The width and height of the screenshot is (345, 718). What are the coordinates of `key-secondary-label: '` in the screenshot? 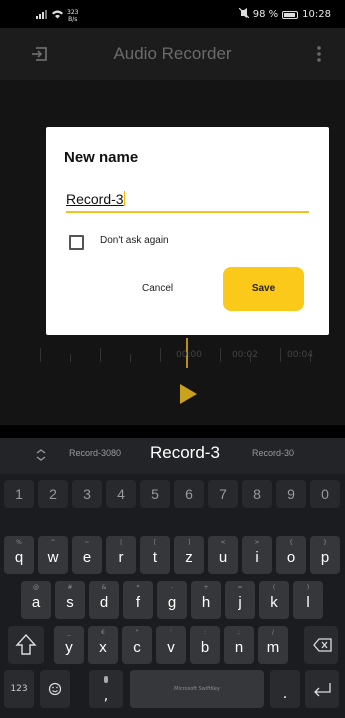 It's located at (171, 632).